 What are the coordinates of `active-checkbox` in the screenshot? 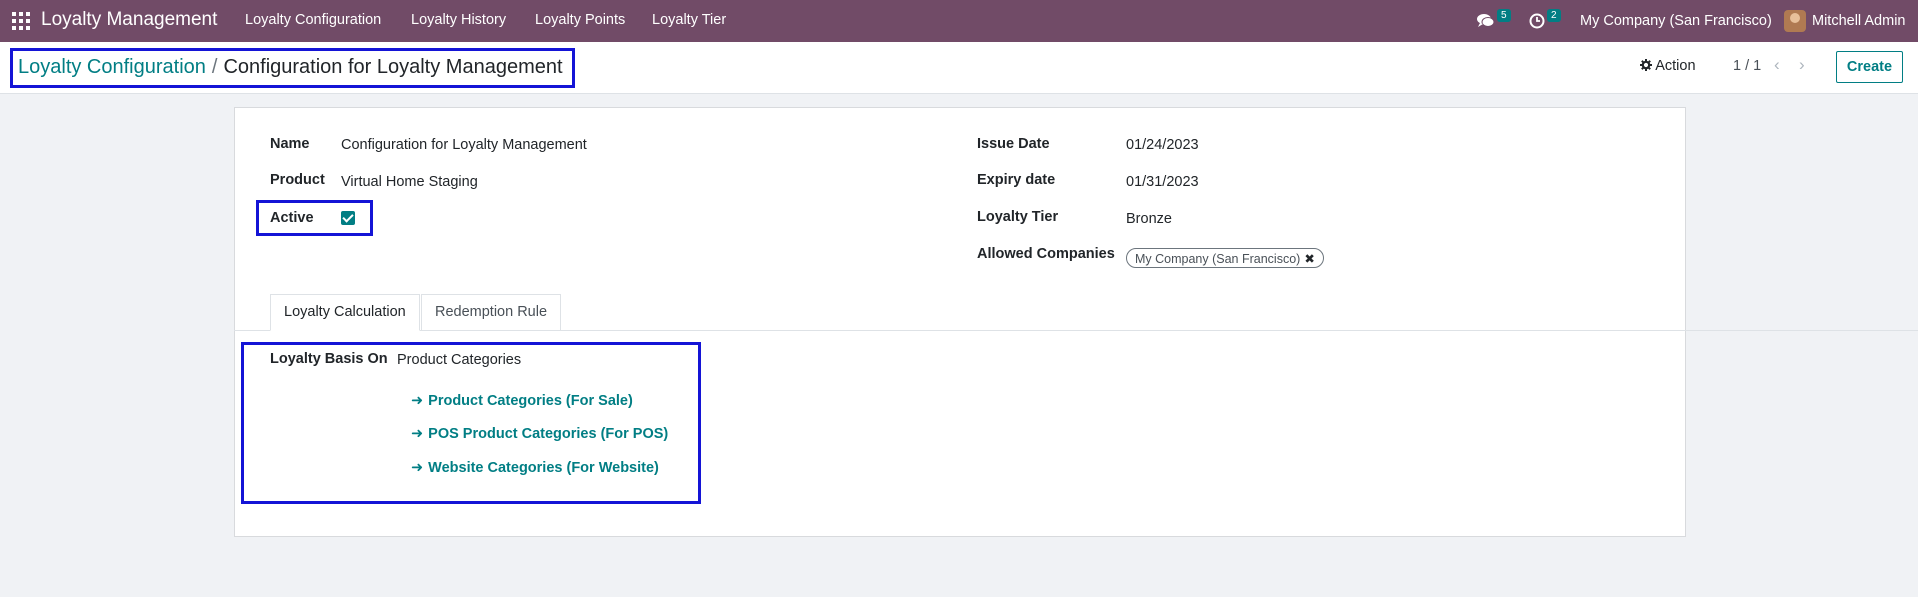 It's located at (348, 218).